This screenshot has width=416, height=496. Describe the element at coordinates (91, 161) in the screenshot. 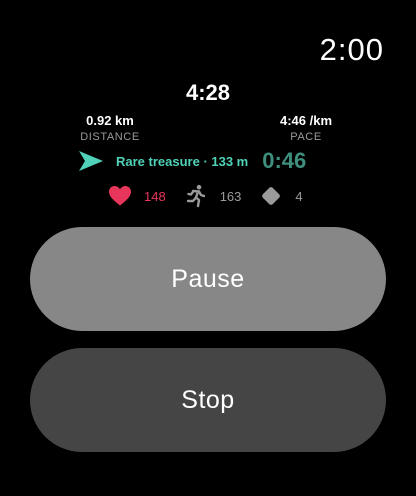

I see `direction-arrow-icon` at that location.